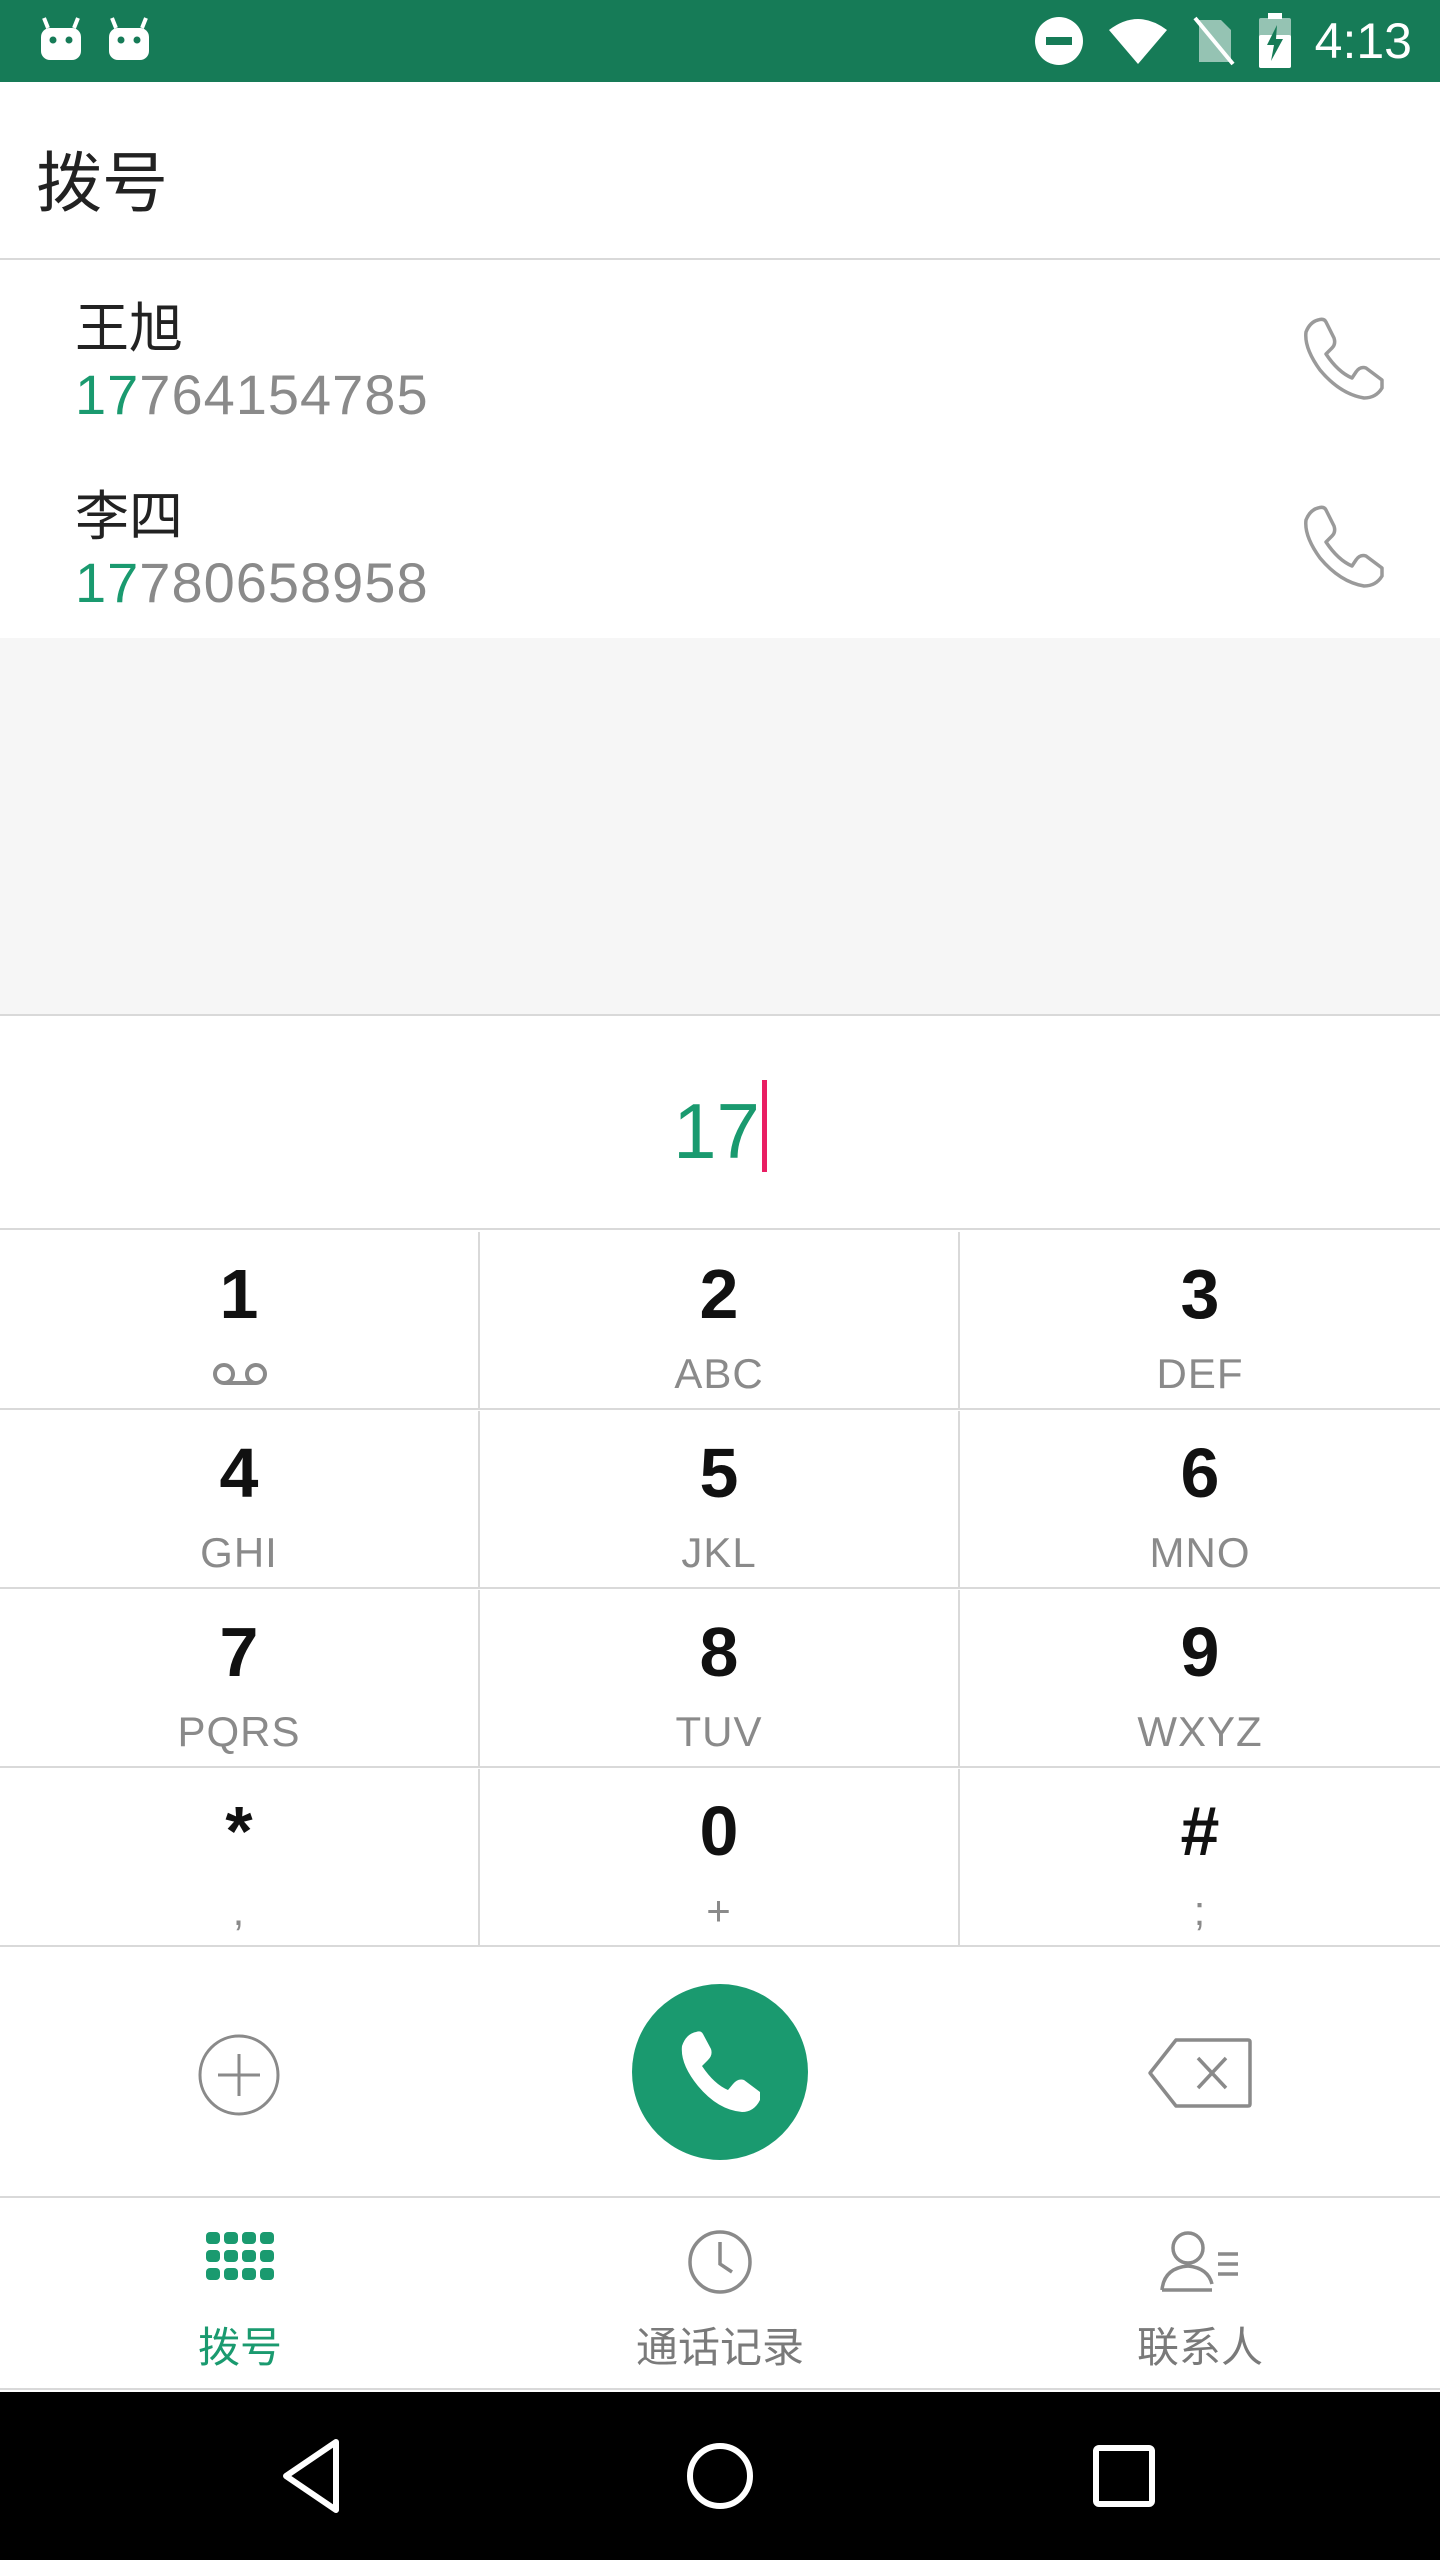 The image size is (1440, 2560). I want to click on tab-call-log: 通话记录, so click(720, 2295).